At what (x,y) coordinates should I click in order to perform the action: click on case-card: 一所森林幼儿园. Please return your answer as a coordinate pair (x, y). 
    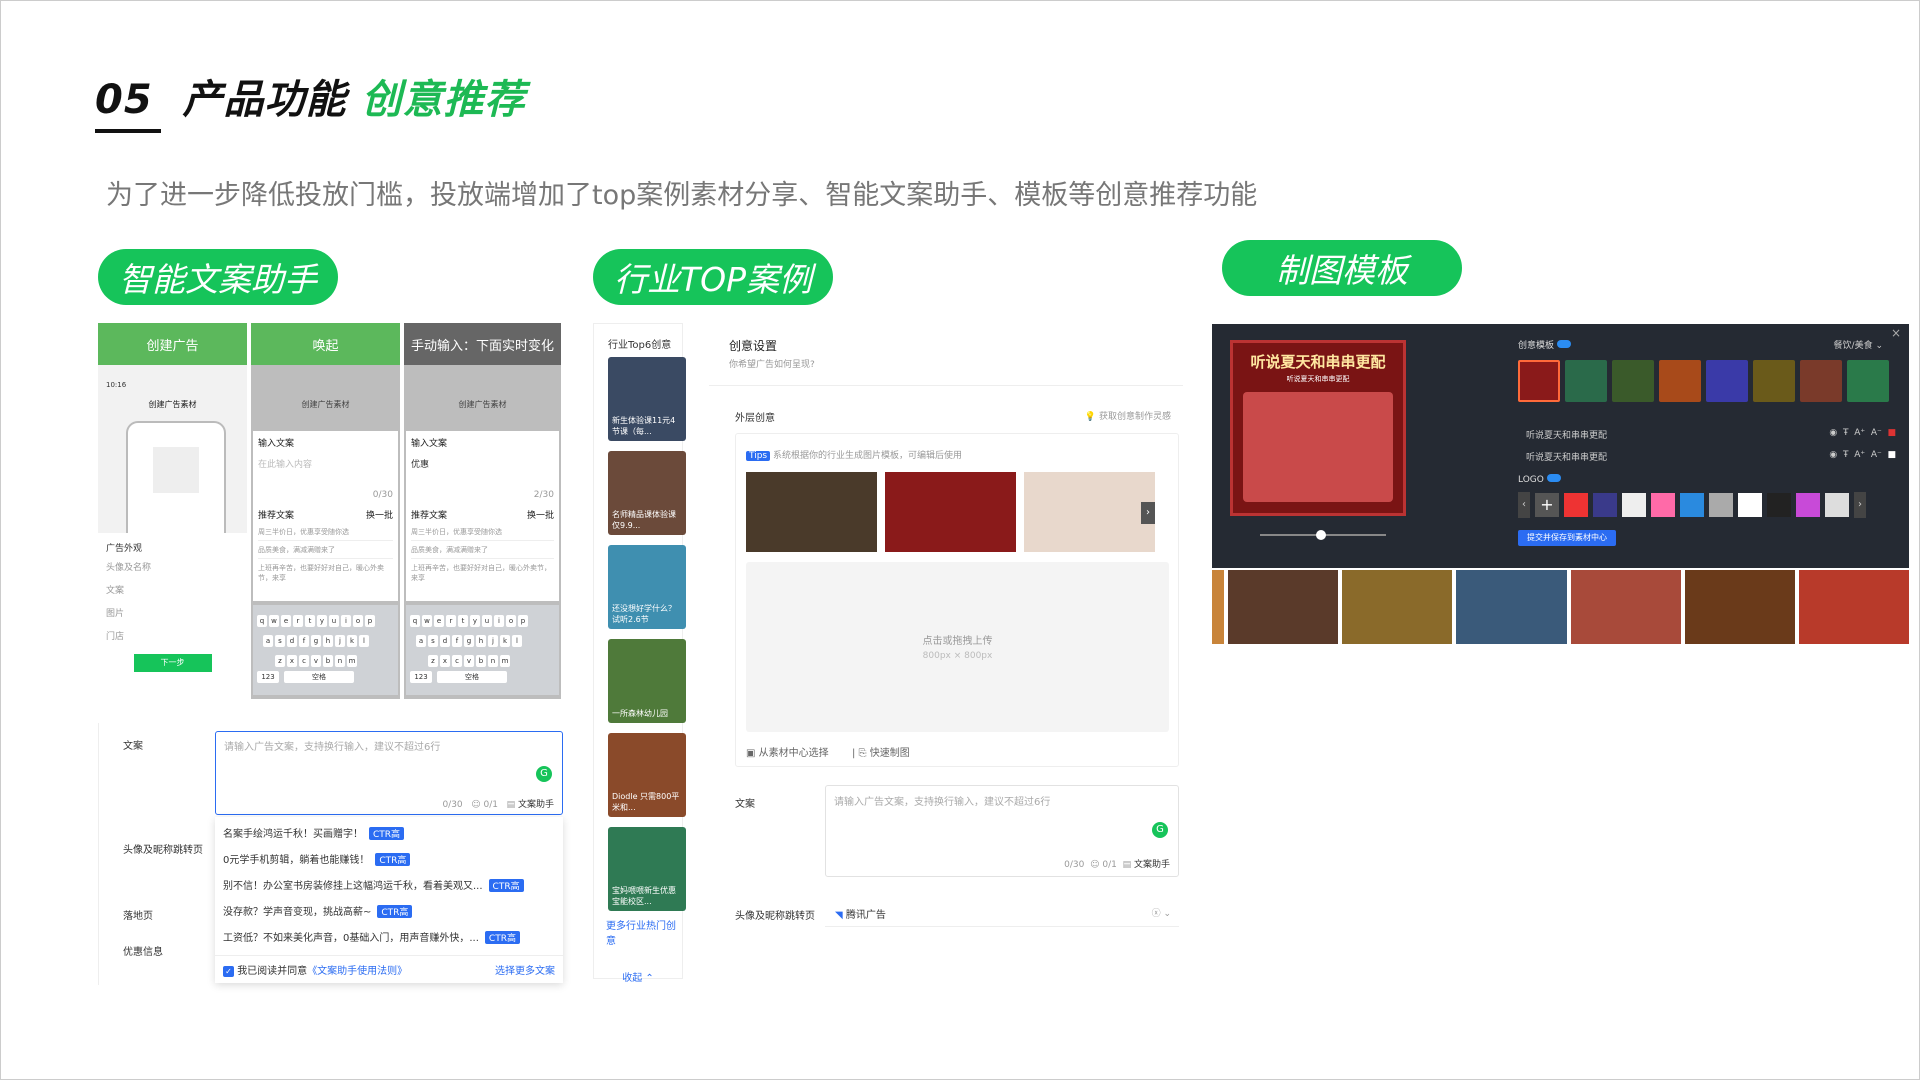
    Looking at the image, I should click on (647, 681).